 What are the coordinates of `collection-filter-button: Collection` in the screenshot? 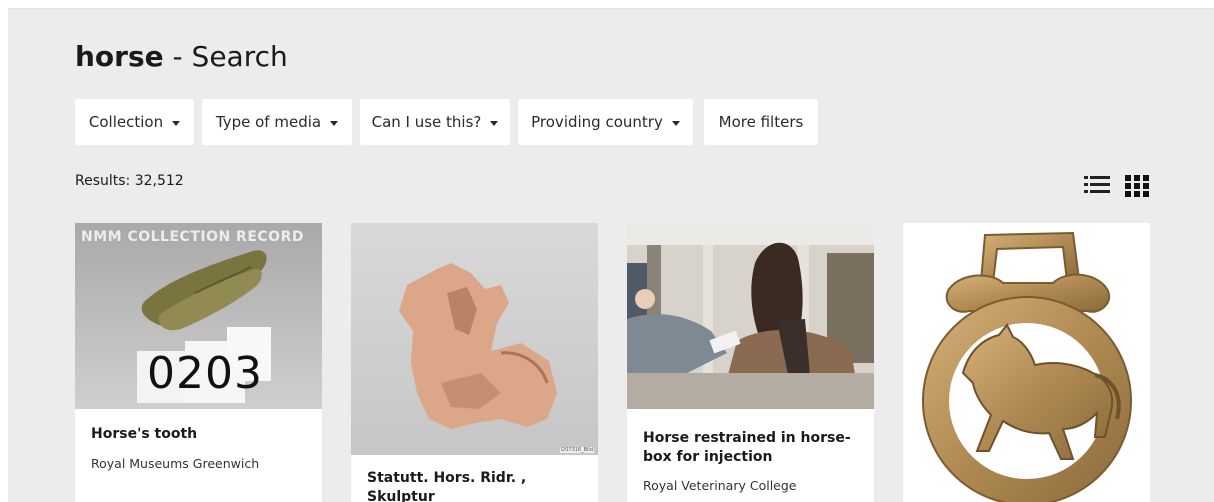 It's located at (134, 122).